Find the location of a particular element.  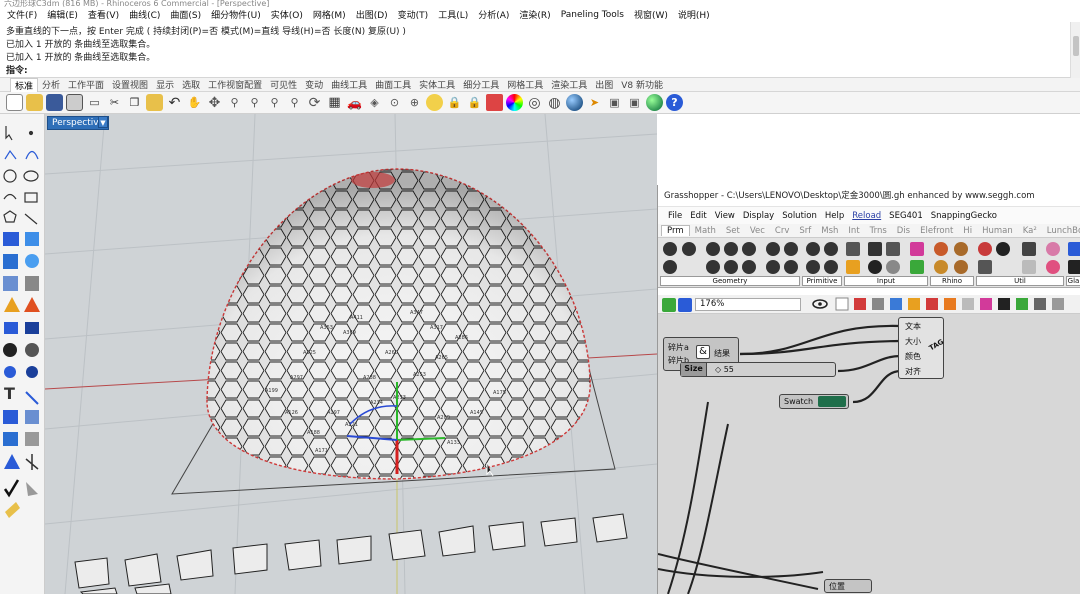

gh-save-icon is located at coordinates (685, 305).